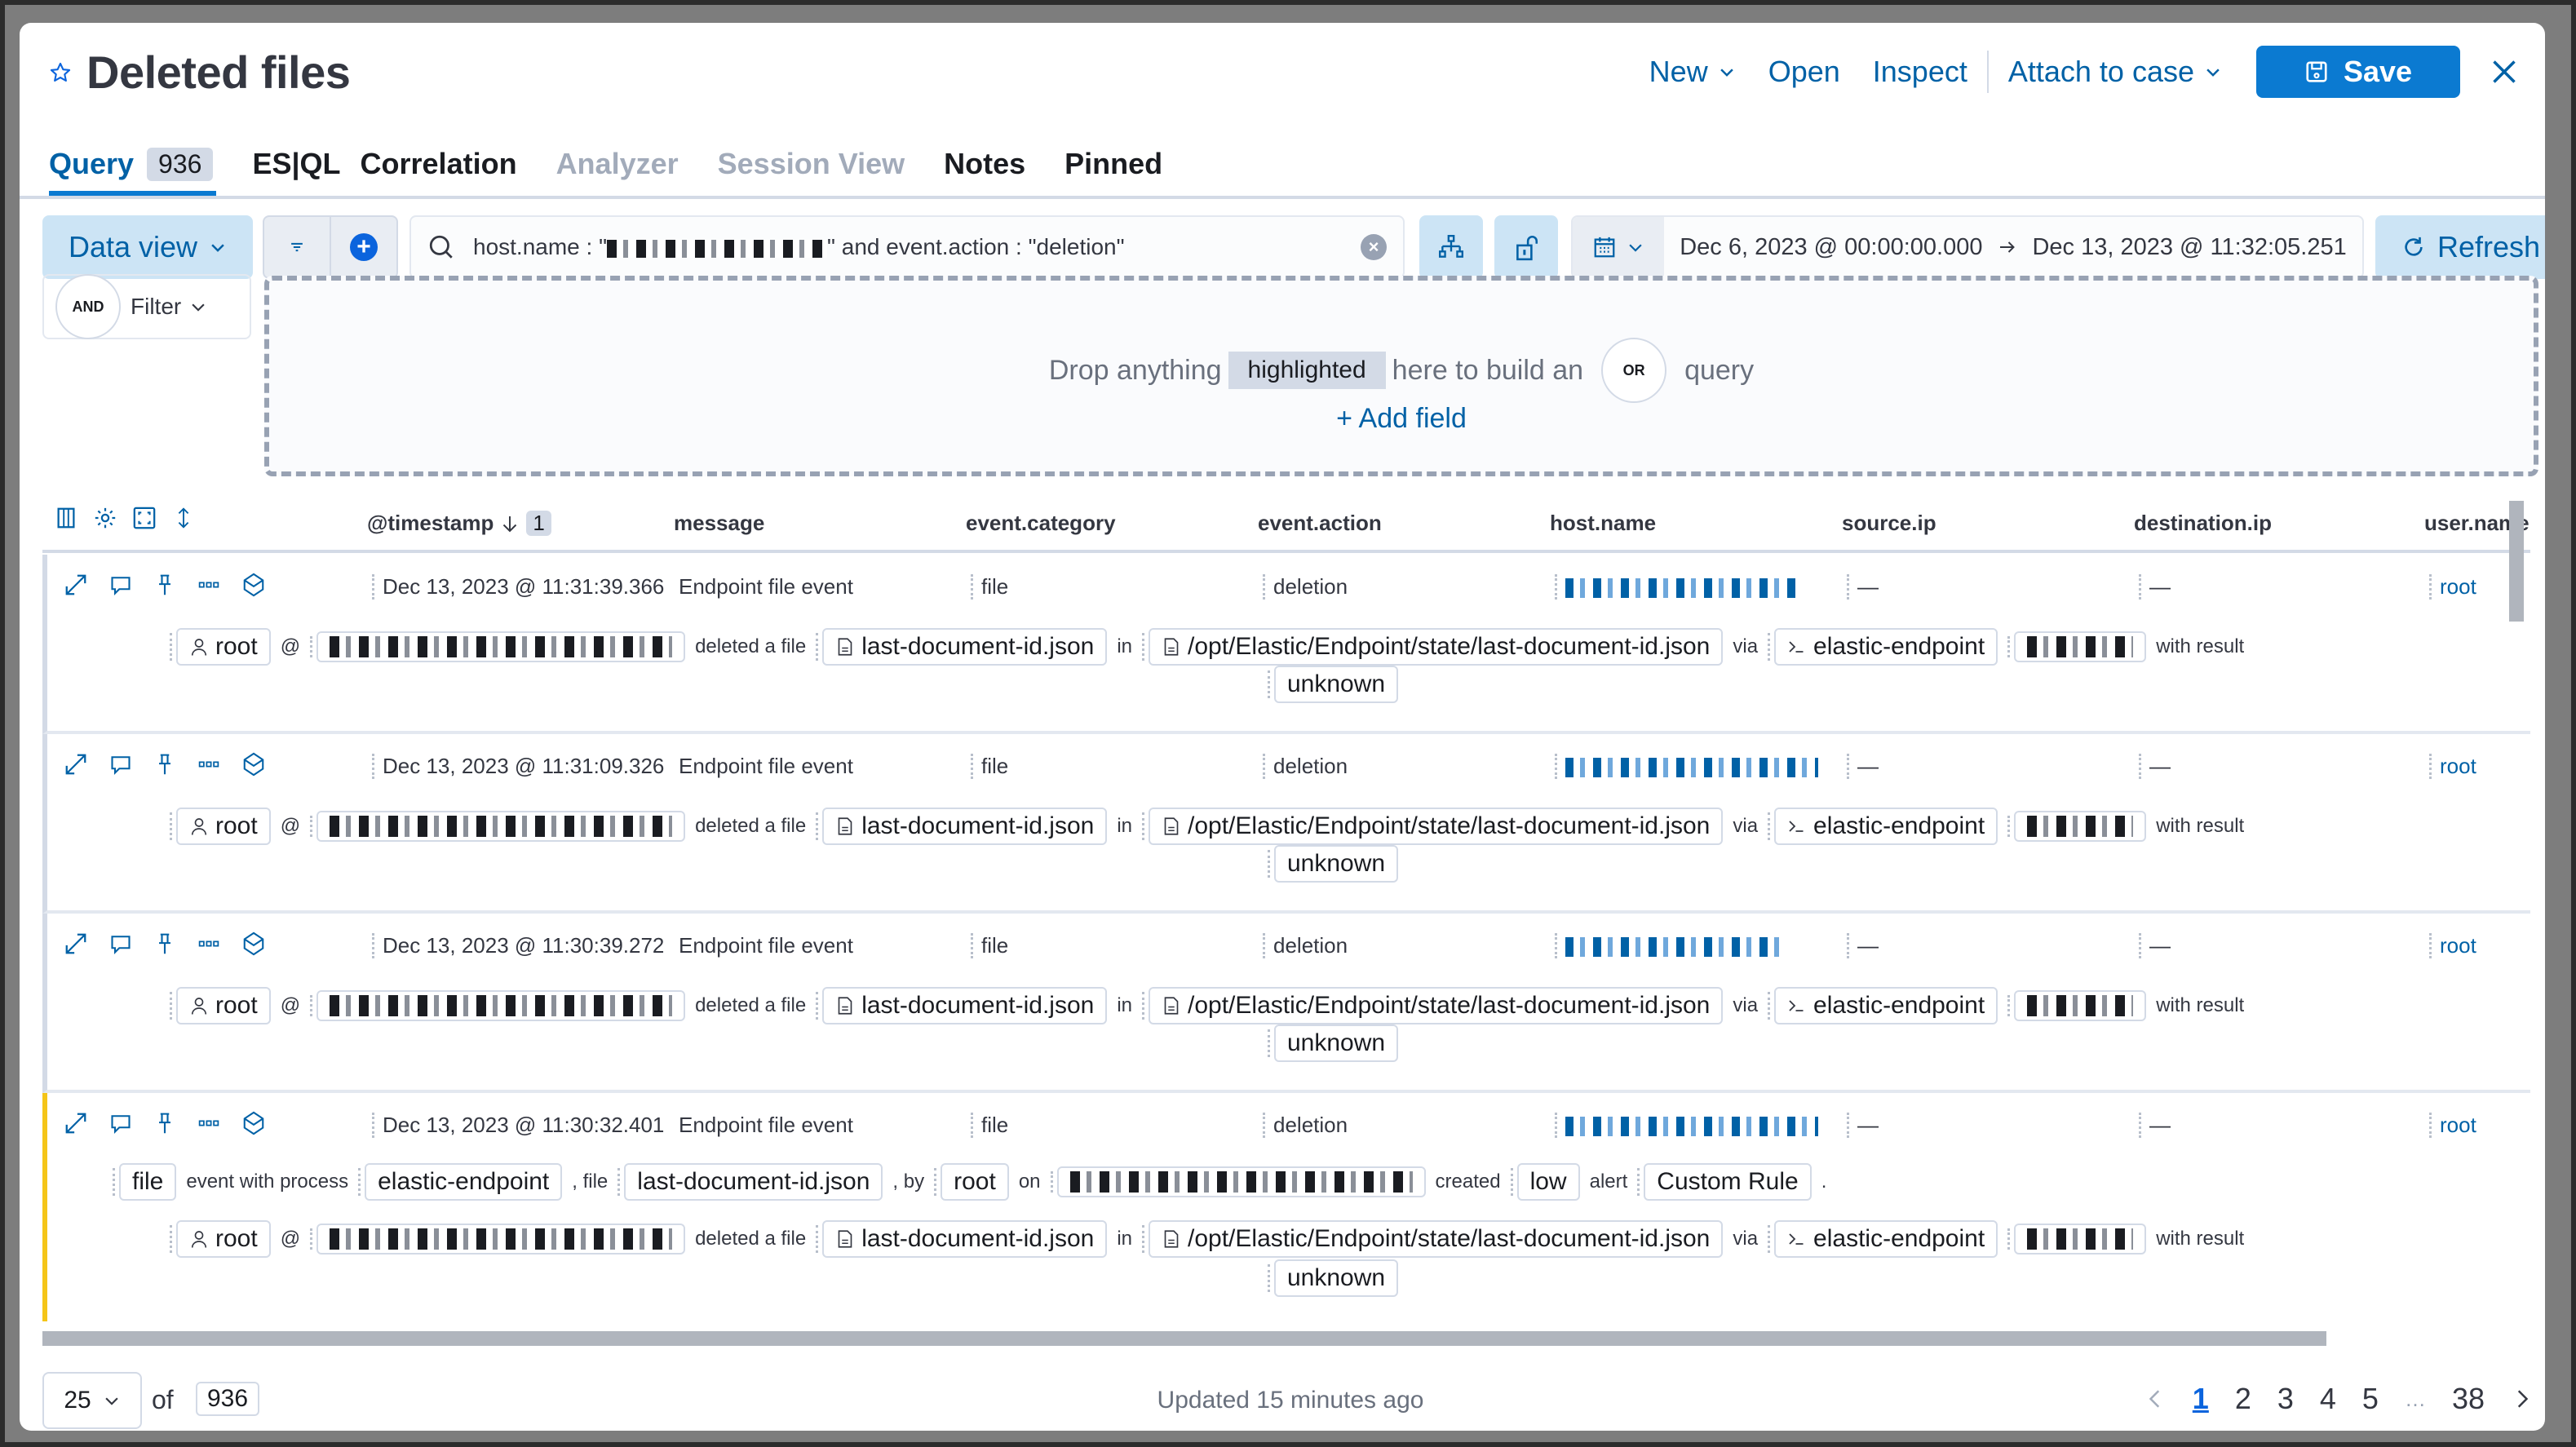 The image size is (2576, 1447). I want to click on chevron-right-icon, so click(2521, 1398).